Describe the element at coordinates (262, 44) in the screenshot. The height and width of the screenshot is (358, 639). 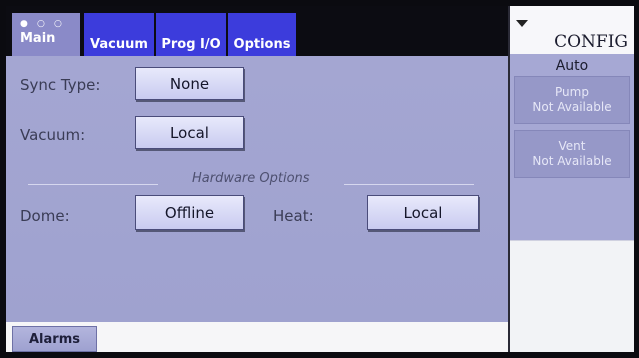
I see `tab-options-label: Options` at that location.